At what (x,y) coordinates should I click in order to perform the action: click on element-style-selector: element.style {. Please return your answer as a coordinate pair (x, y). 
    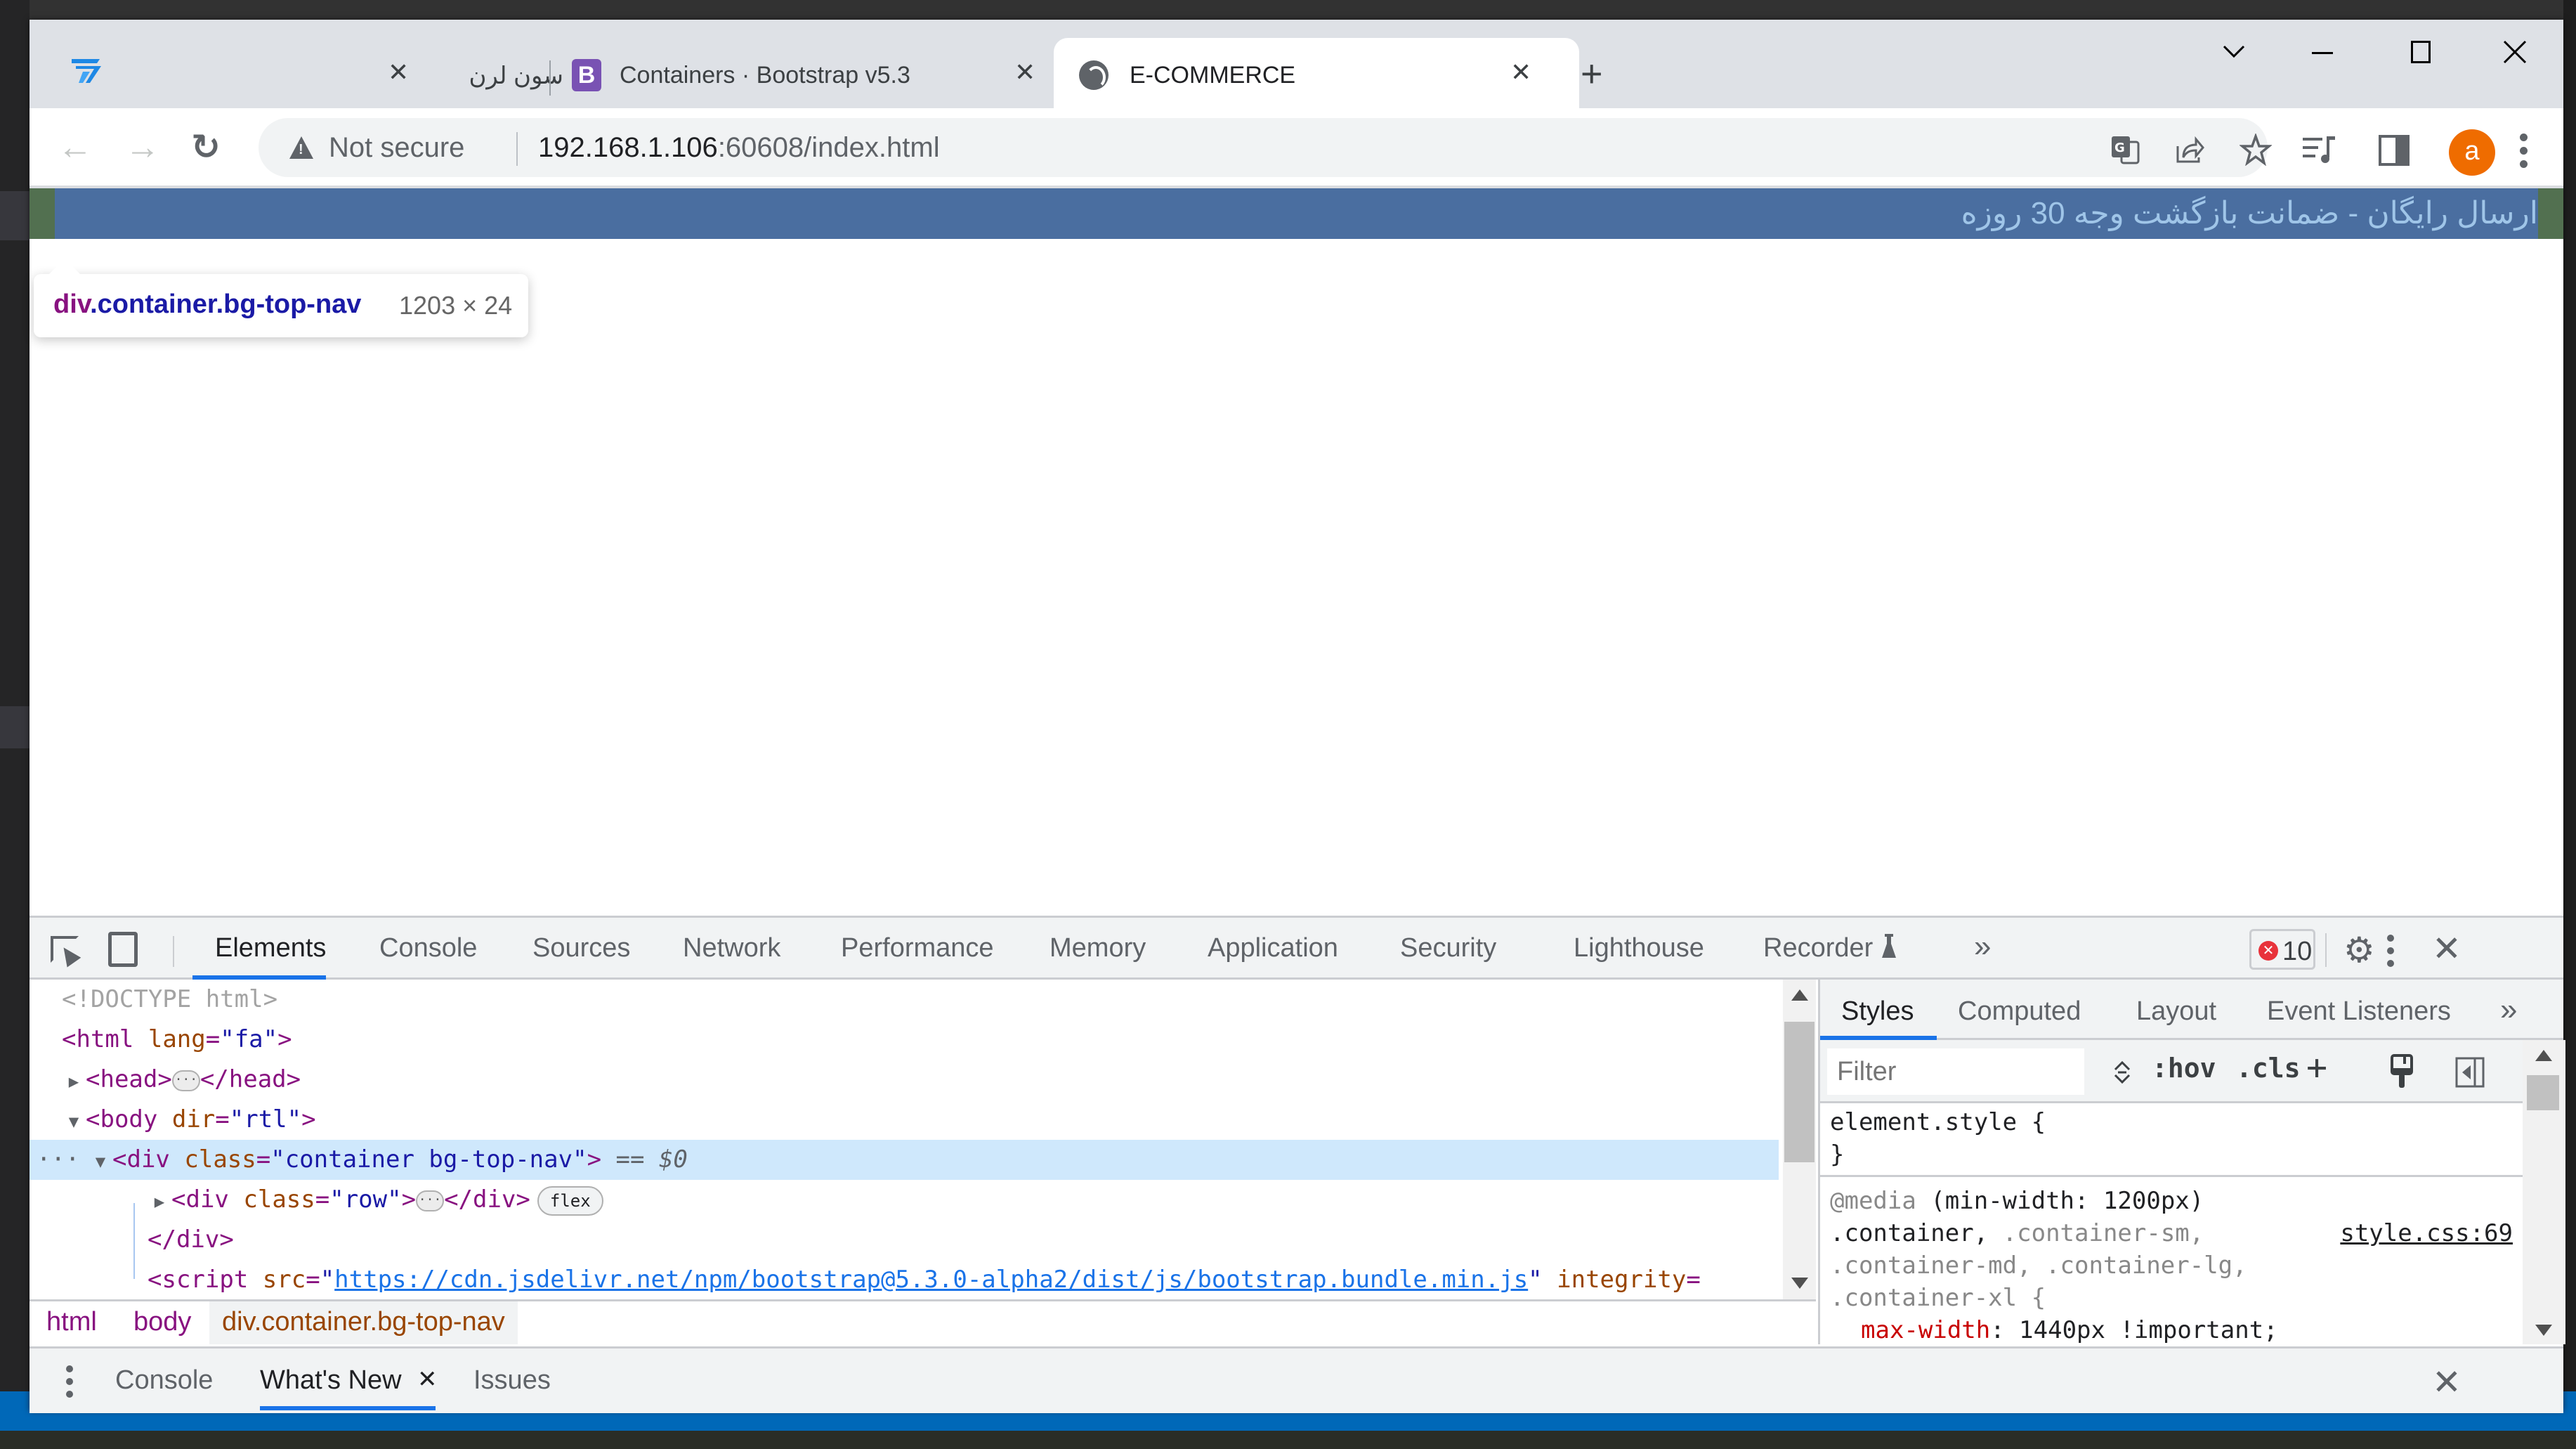
    Looking at the image, I should click on (1938, 1122).